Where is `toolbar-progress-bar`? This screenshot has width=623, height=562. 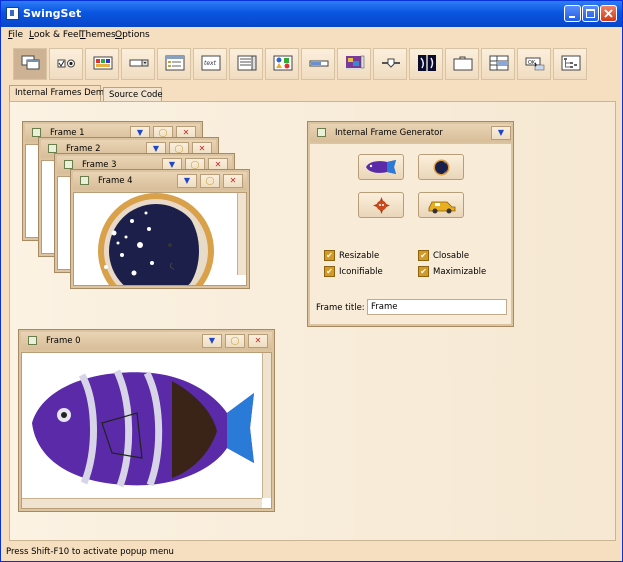 toolbar-progress-bar is located at coordinates (318, 64).